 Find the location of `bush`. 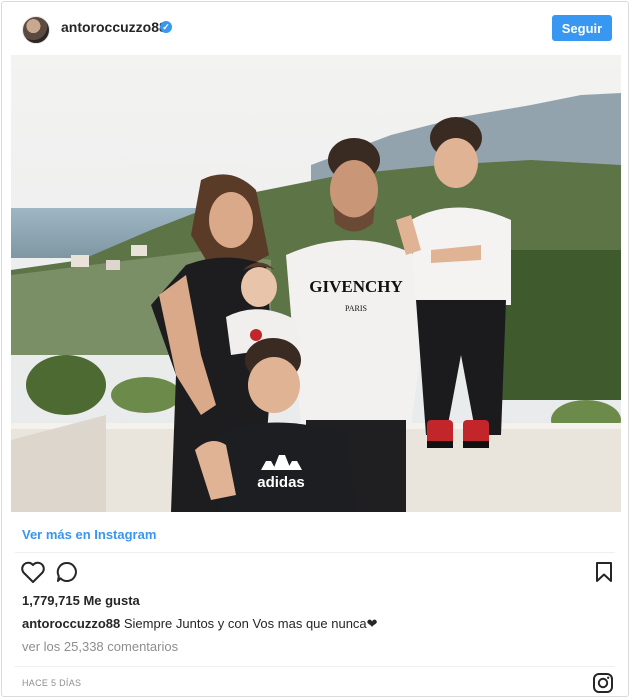

bush is located at coordinates (66, 385).